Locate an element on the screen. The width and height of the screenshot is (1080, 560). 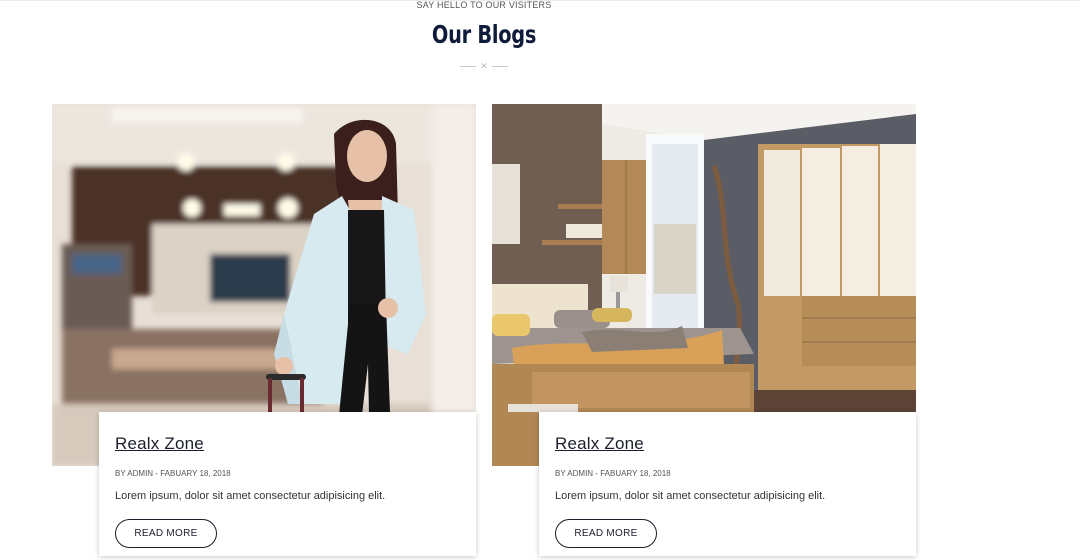
section-title: Our Blogs is located at coordinates (484, 34).